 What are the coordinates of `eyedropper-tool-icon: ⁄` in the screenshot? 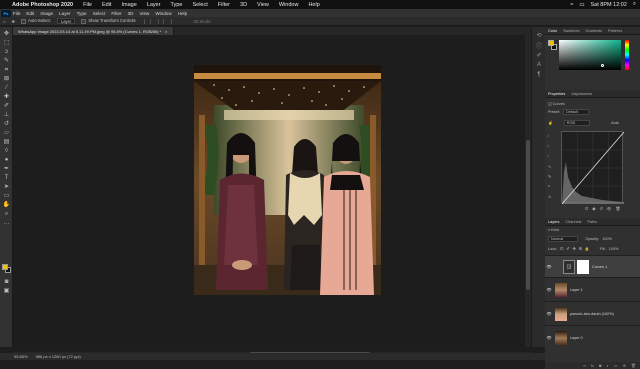 It's located at (6, 88).